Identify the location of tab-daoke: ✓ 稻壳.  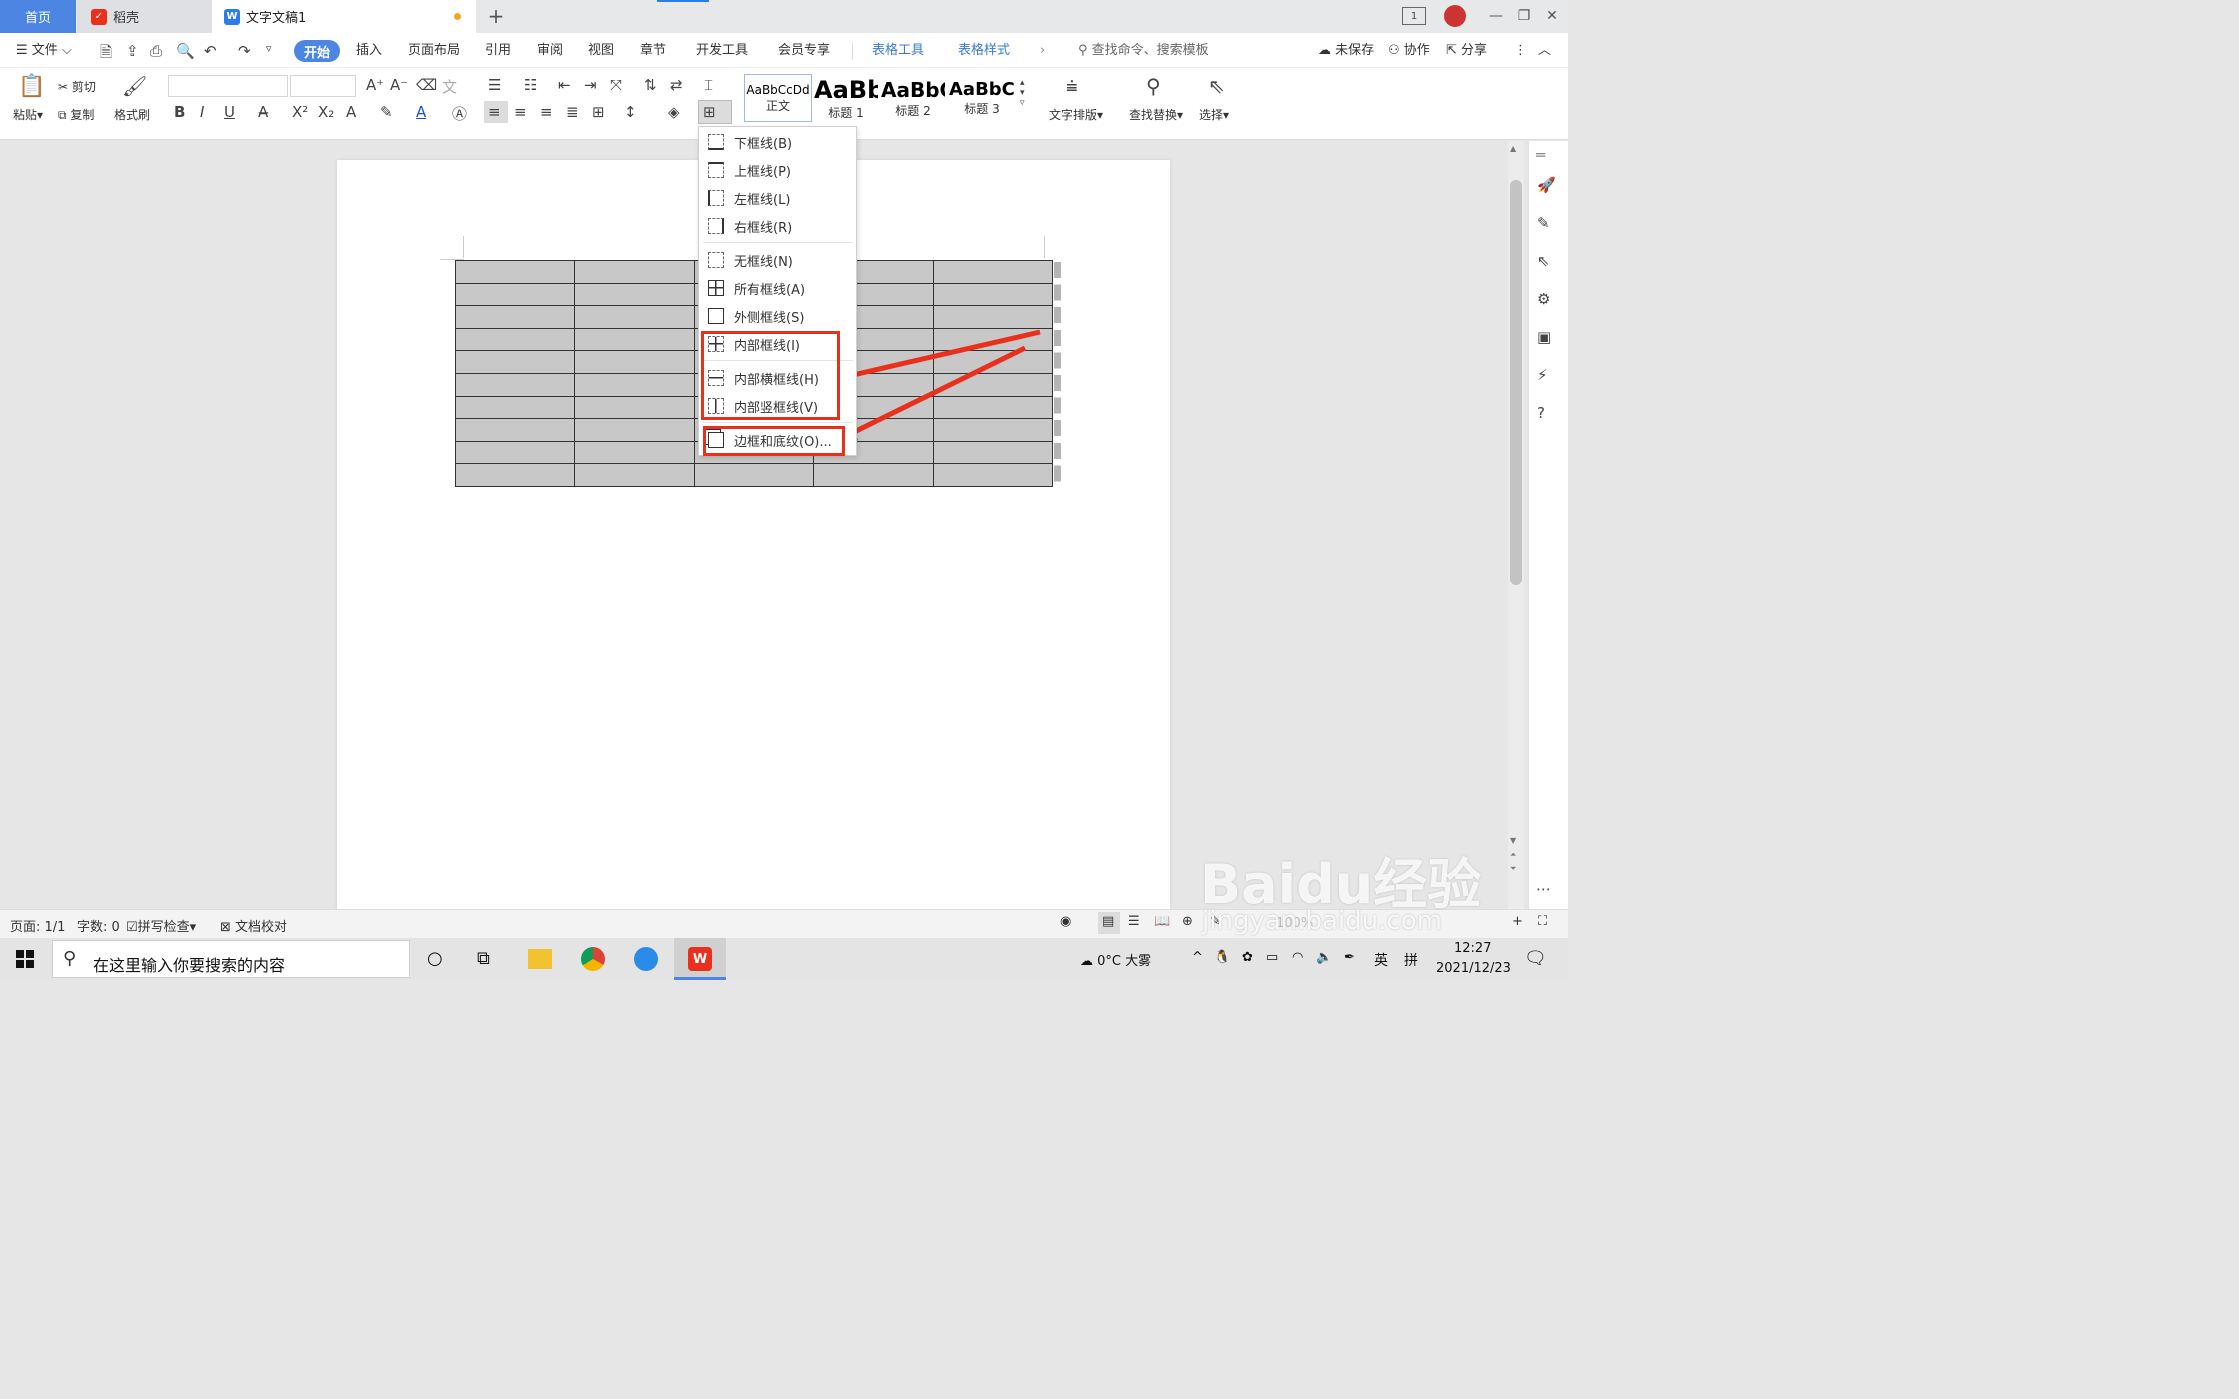
(144, 16).